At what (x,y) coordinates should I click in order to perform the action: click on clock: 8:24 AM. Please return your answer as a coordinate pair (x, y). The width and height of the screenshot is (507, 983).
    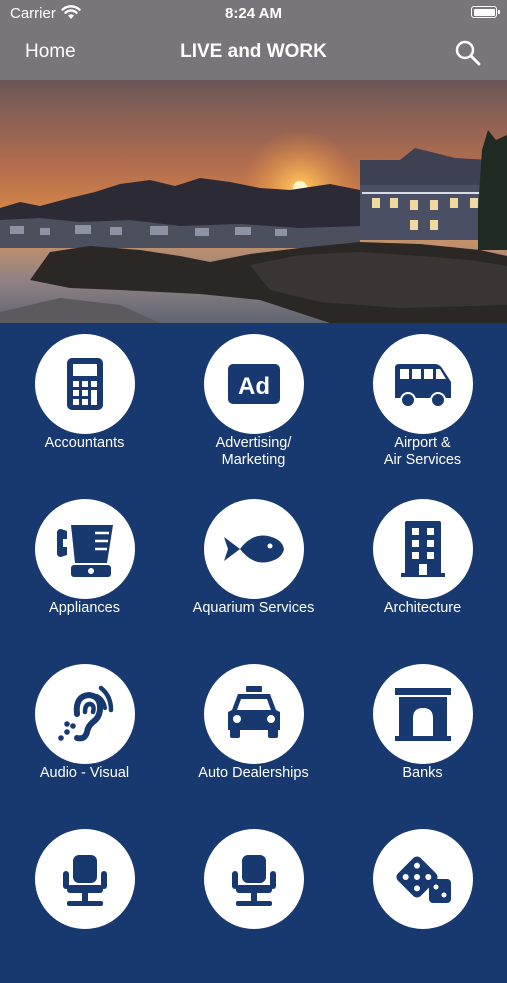
    Looking at the image, I should click on (253, 13).